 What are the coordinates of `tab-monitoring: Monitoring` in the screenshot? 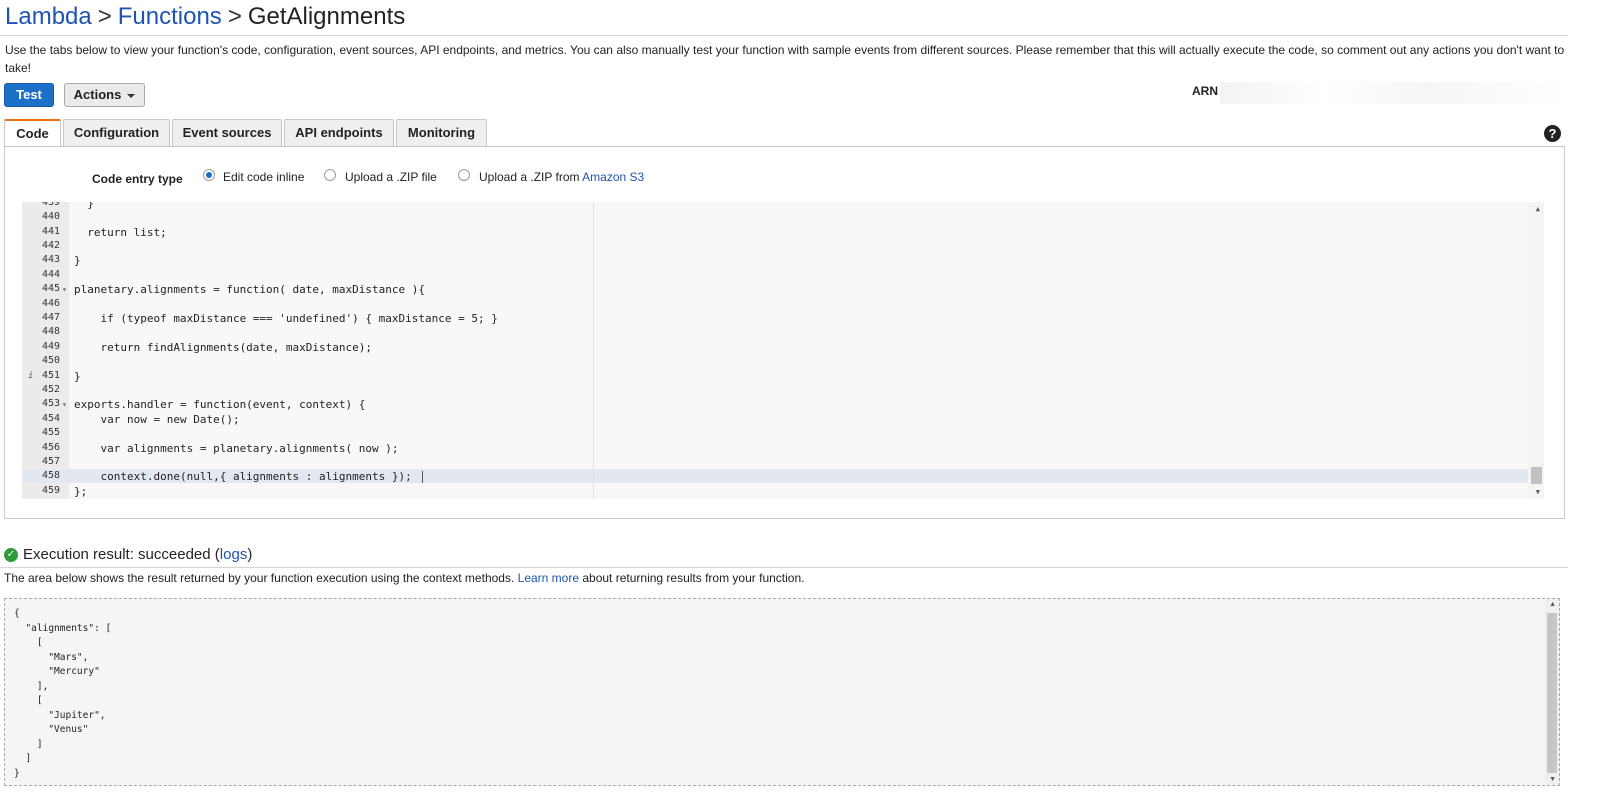 It's located at (441, 132).